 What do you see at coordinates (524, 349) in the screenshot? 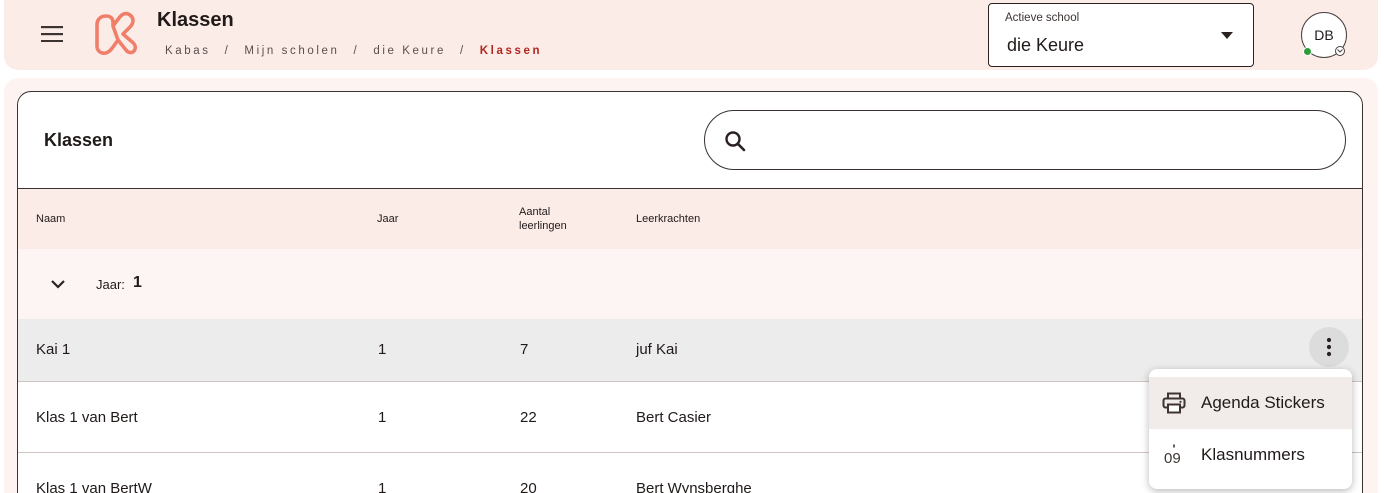
I see `cell-aantal: 7` at bounding box center [524, 349].